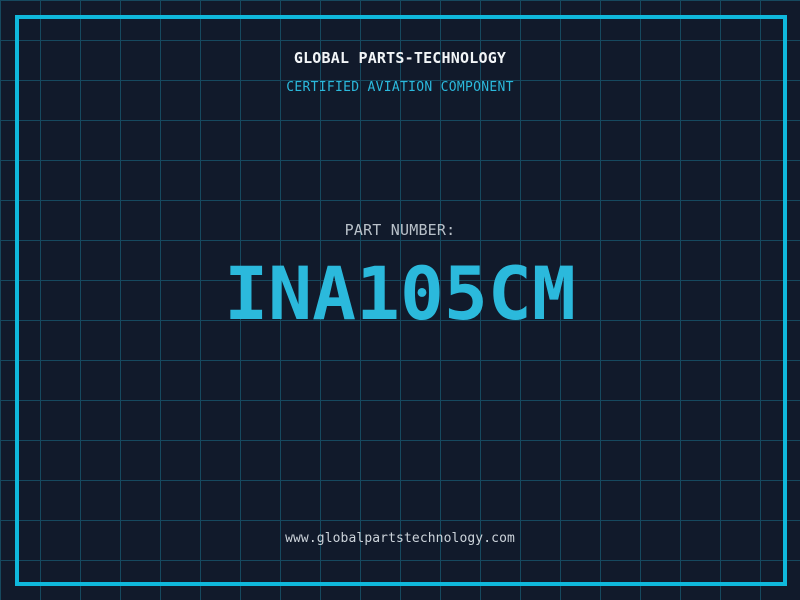 The image size is (800, 600). Describe the element at coordinates (400, 538) in the screenshot. I see `website-url: www.globalpartstechnology.com` at that location.